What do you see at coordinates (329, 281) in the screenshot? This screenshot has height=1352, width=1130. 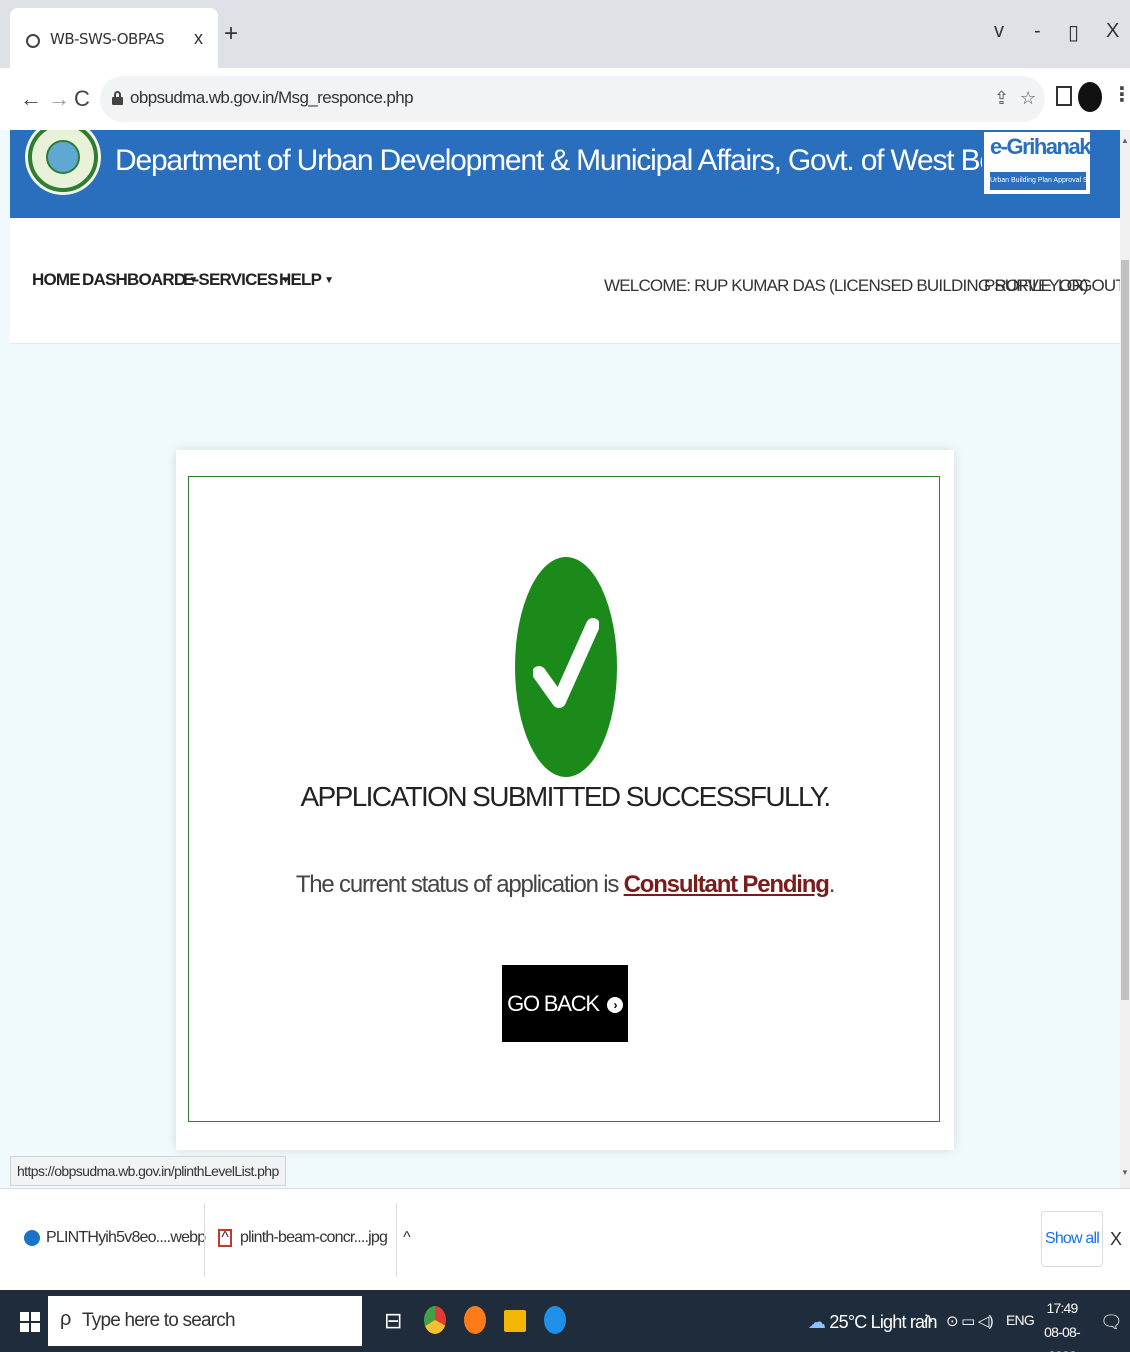 I see `caret-down-icon: ▼` at bounding box center [329, 281].